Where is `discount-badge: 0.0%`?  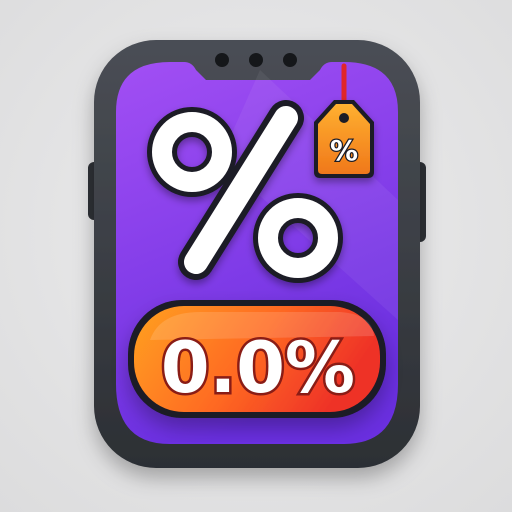
discount-badge: 0.0% is located at coordinates (257, 359).